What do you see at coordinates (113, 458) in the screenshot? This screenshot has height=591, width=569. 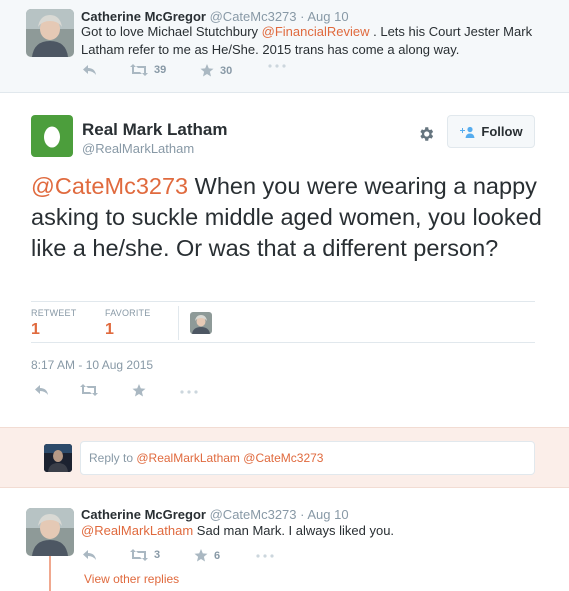 I see `reply-placeholder-prefix: Reply to` at bounding box center [113, 458].